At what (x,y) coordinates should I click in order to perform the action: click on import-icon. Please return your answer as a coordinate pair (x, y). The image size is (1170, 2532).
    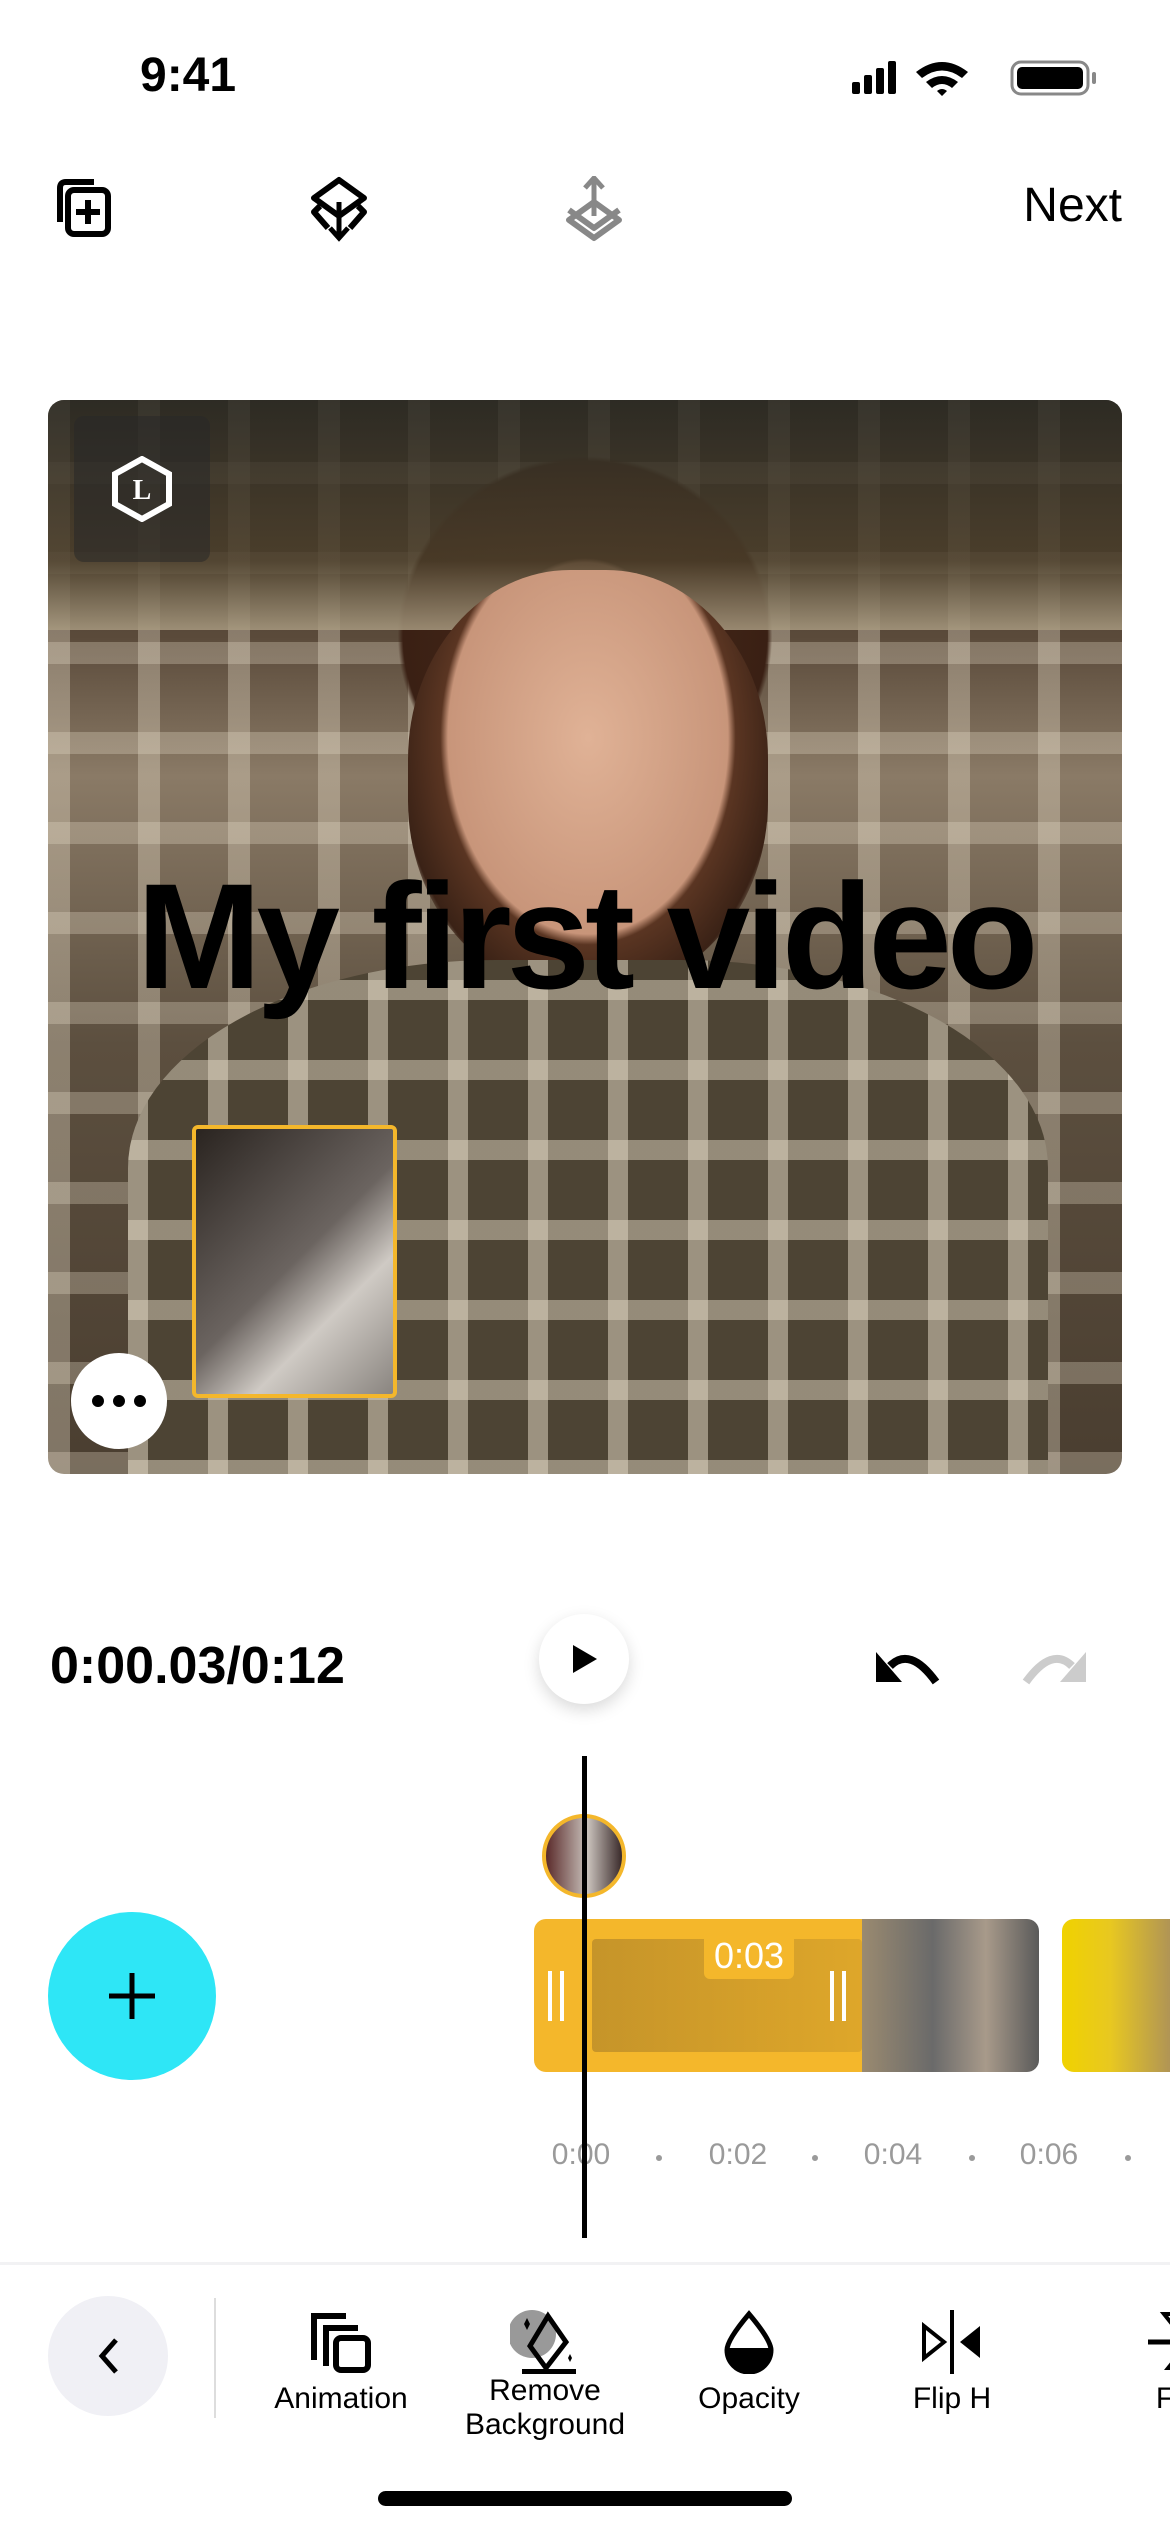
    Looking at the image, I should click on (339, 209).